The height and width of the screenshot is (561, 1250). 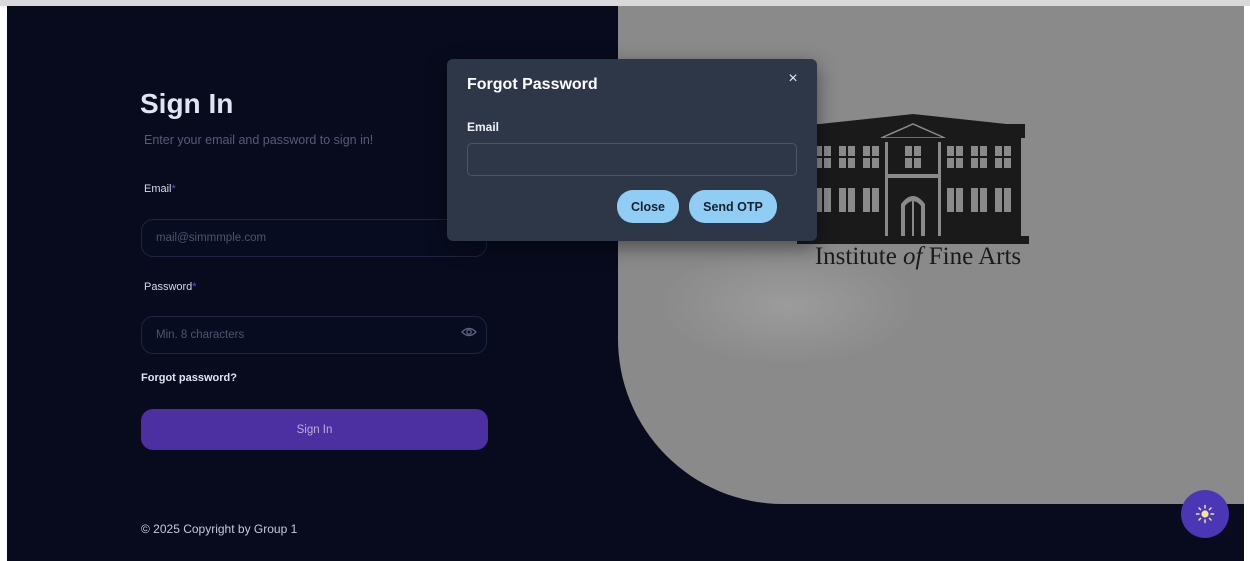 I want to click on modal-title: Forgot Password, so click(x=532, y=84).